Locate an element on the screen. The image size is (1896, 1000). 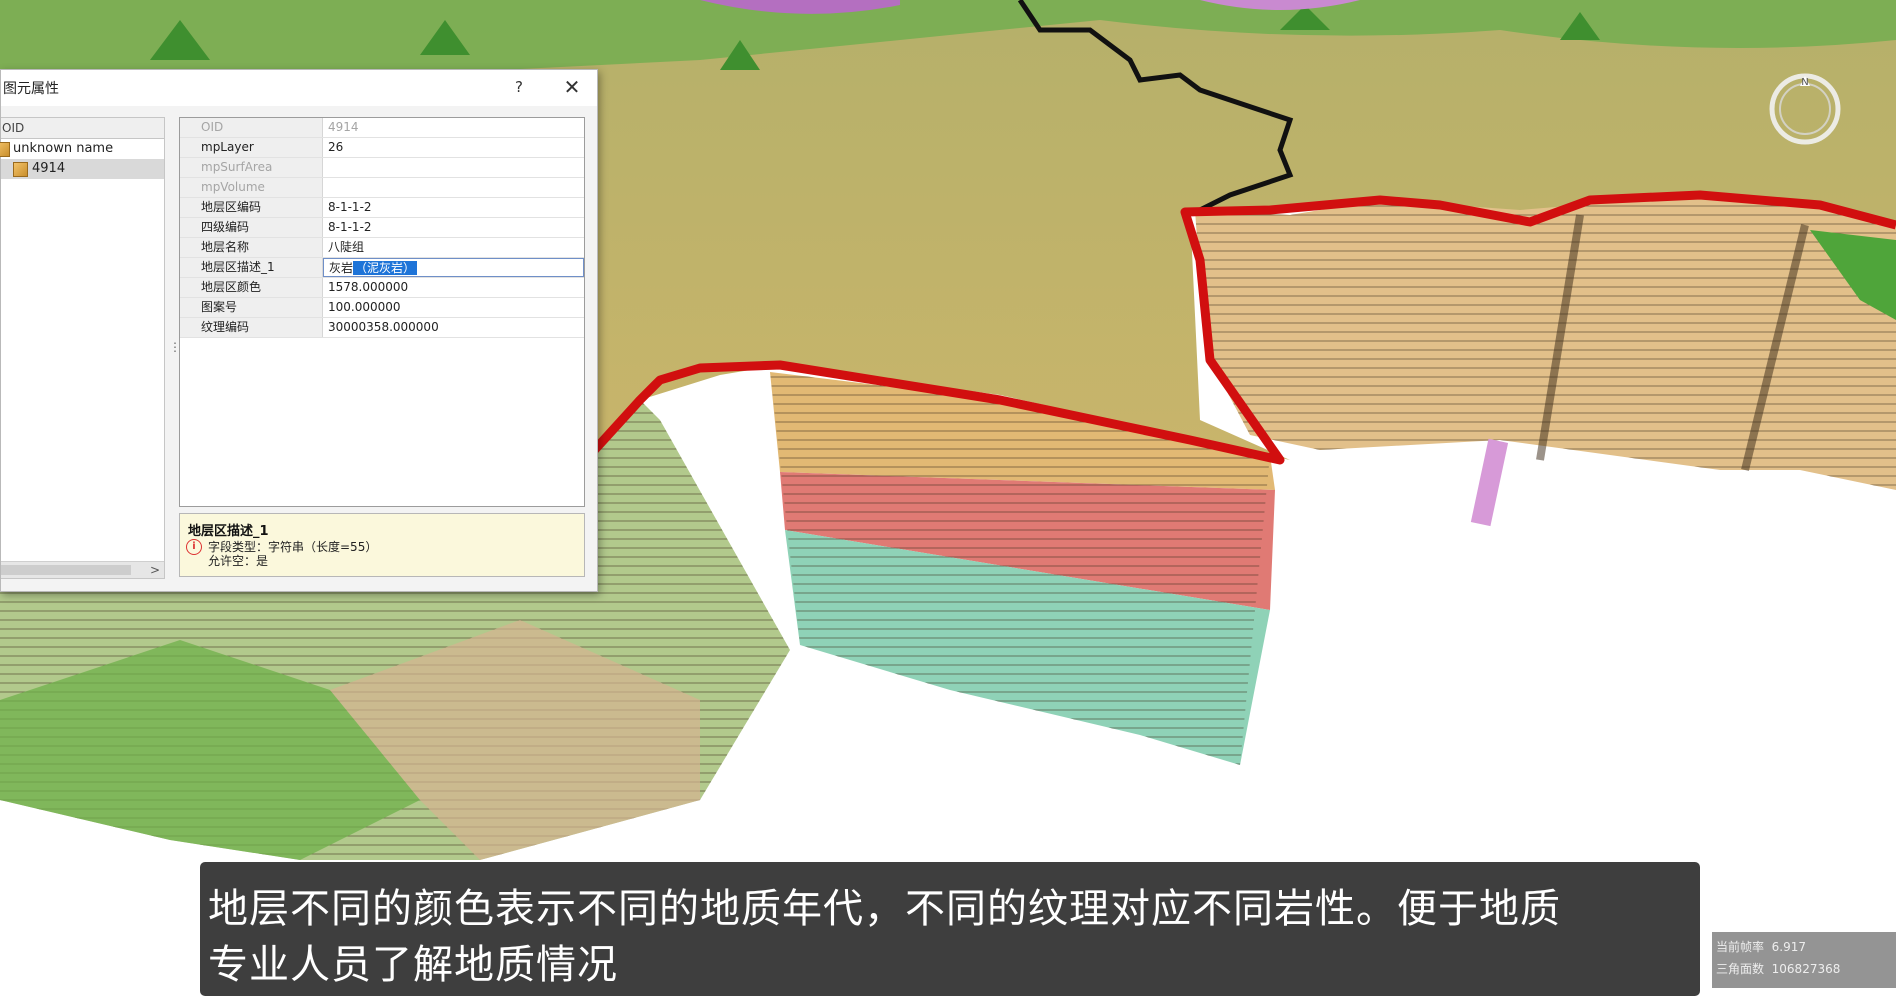
property-row: mpLayer 26 is located at coordinates (382, 148).